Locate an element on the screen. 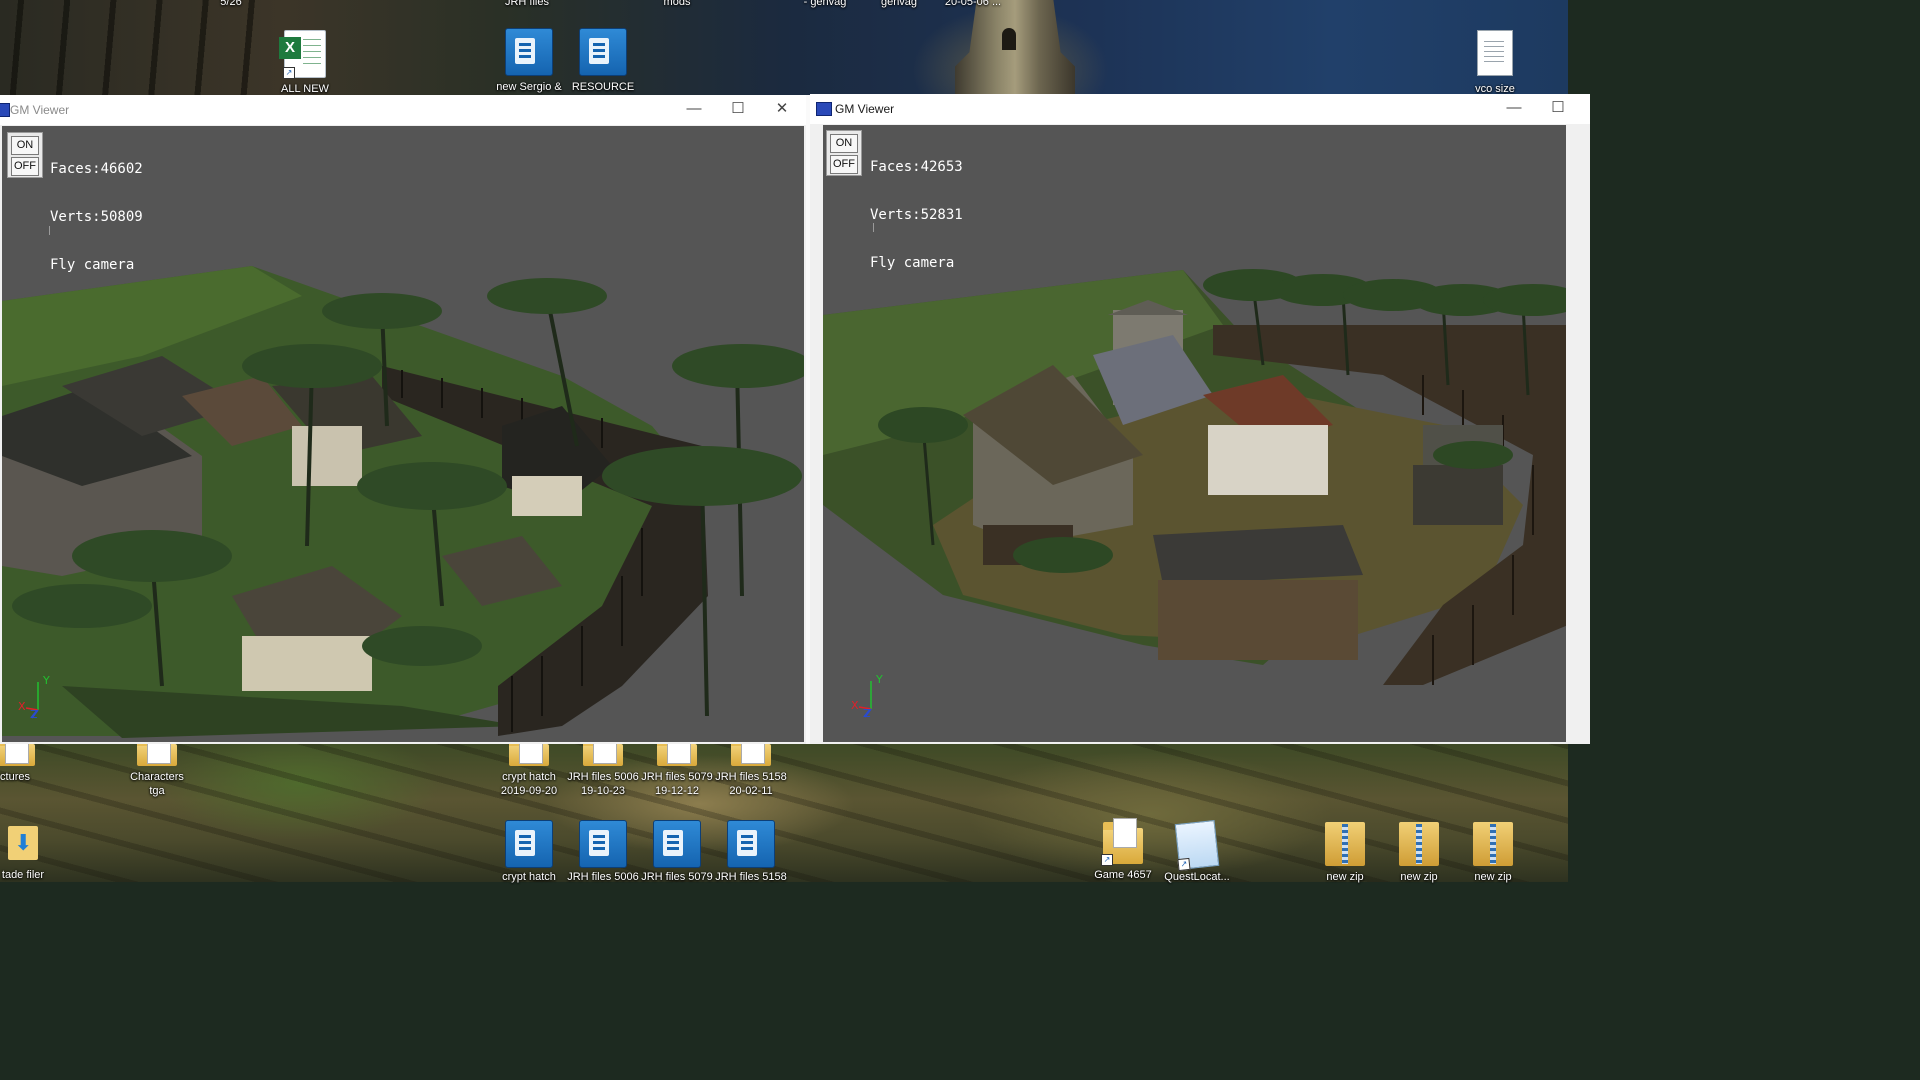 Image resolution: width=1920 pixels, height=1080 pixels. desktop-icon-all-new: ↗ ALL NEW is located at coordinates (305, 63).